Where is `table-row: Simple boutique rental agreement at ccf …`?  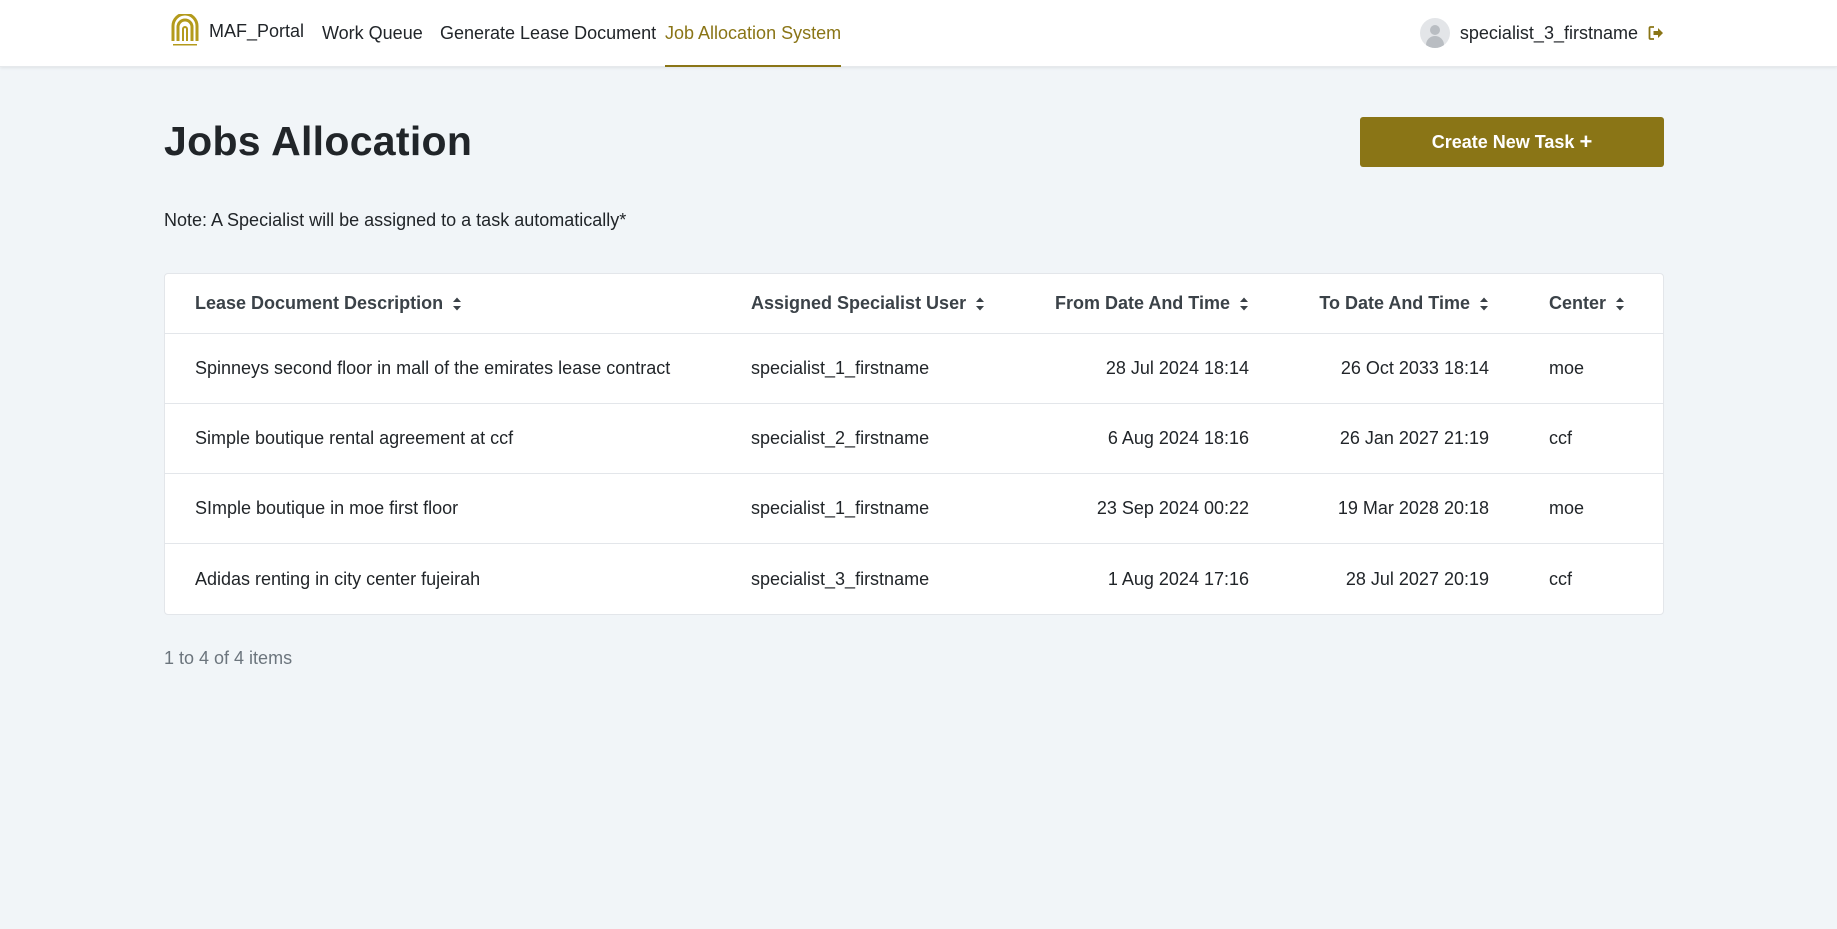
table-row: Simple boutique rental agreement at ccf … is located at coordinates (914, 439).